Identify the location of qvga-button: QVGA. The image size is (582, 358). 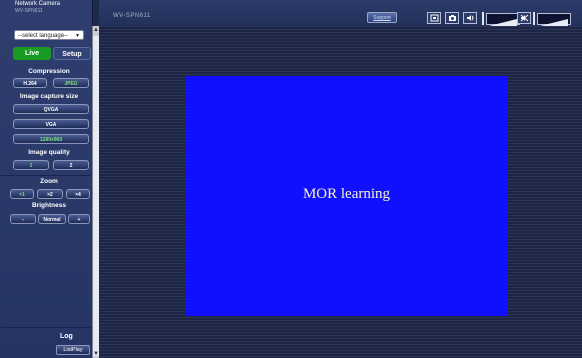
(51, 109).